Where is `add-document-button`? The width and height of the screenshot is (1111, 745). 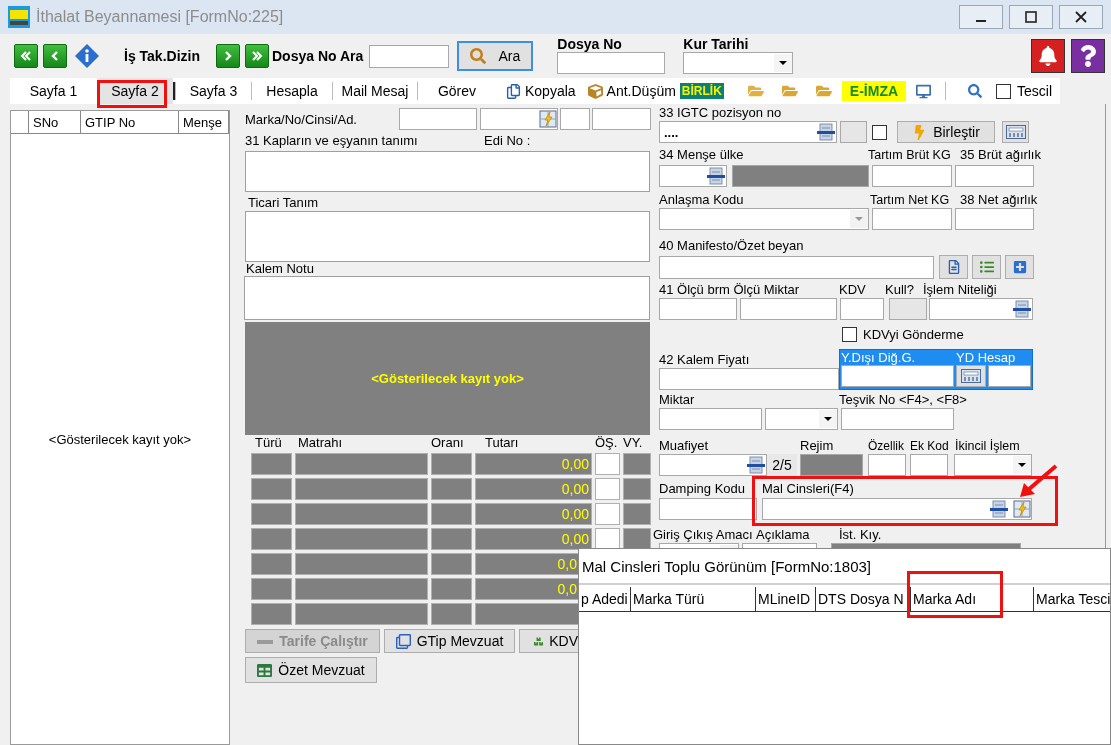
add-document-button is located at coordinates (1019, 267).